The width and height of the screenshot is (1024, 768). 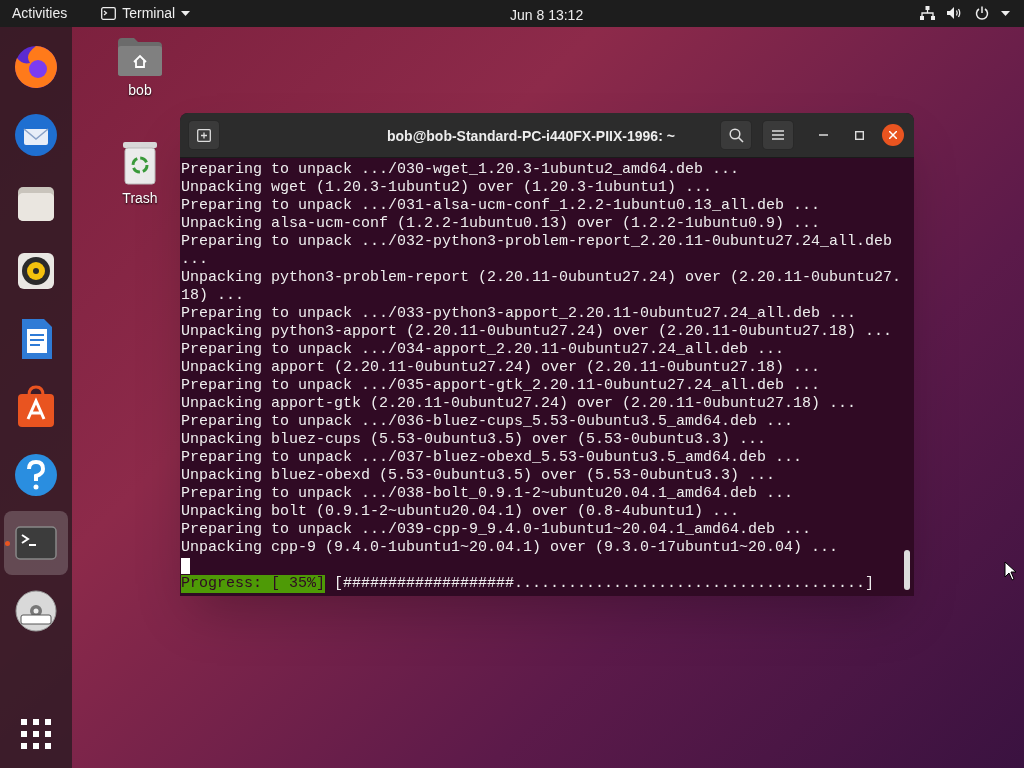 I want to click on desktop-icon-label: bob, so click(x=140, y=90).